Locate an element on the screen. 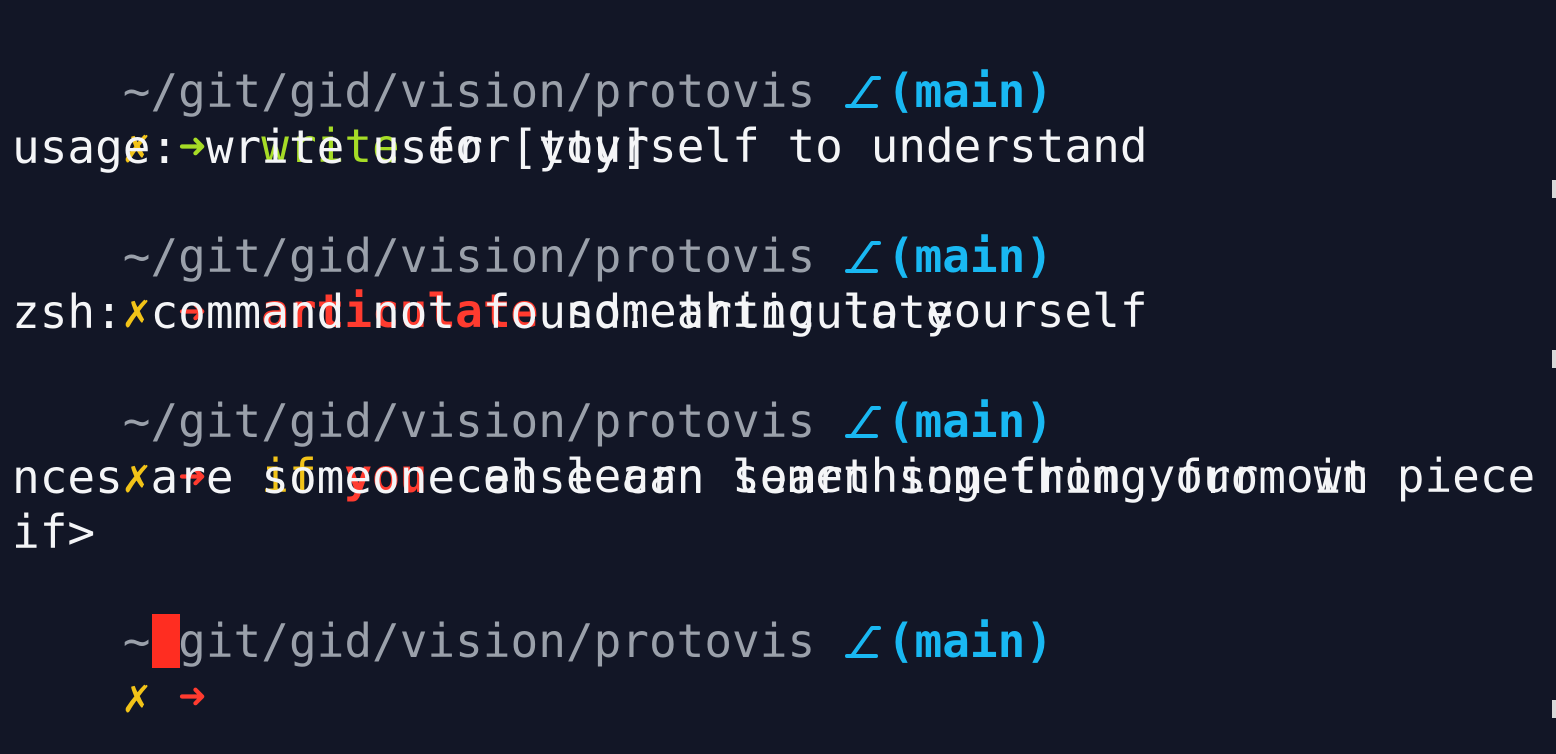  command-output: usage: write user [tty] is located at coordinates (330, 147).